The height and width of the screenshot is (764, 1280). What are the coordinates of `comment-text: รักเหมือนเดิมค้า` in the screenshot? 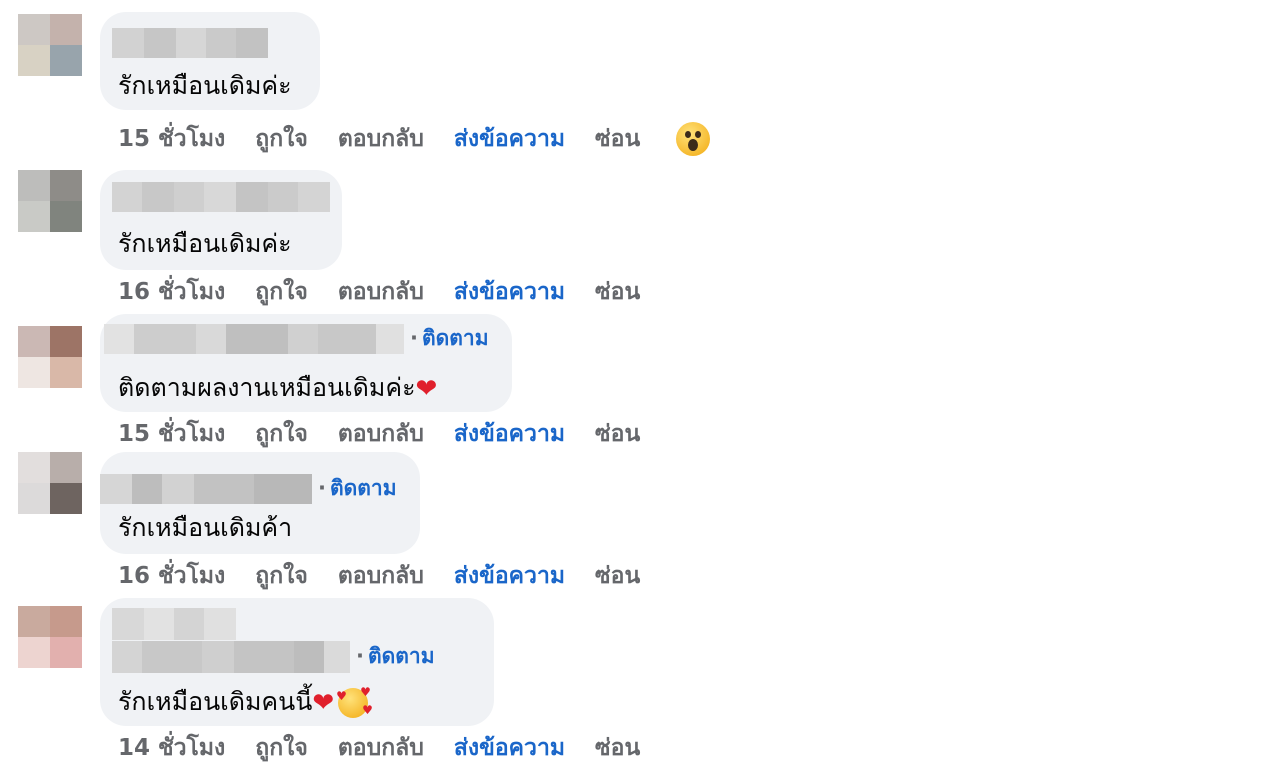 It's located at (205, 527).